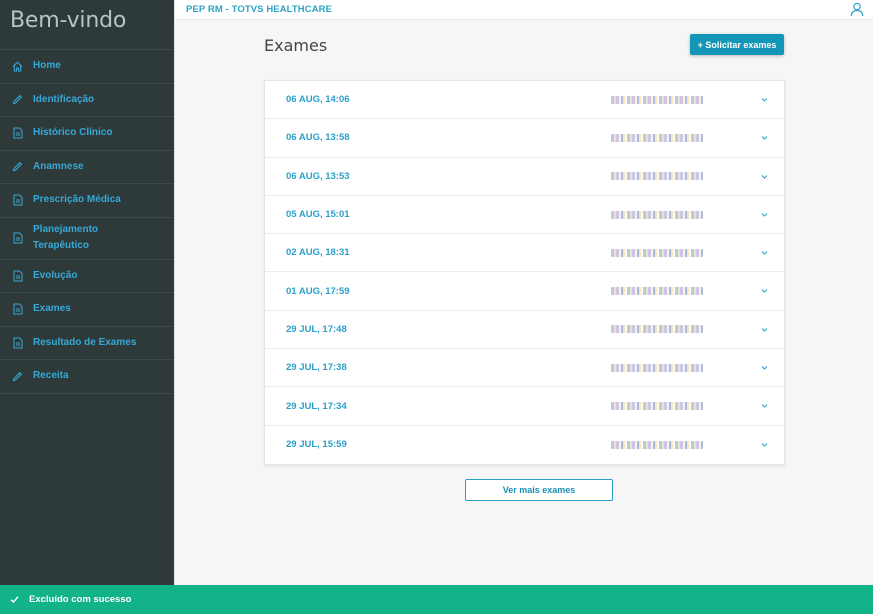 This screenshot has width=873, height=614. I want to click on user-icon, so click(857, 9).